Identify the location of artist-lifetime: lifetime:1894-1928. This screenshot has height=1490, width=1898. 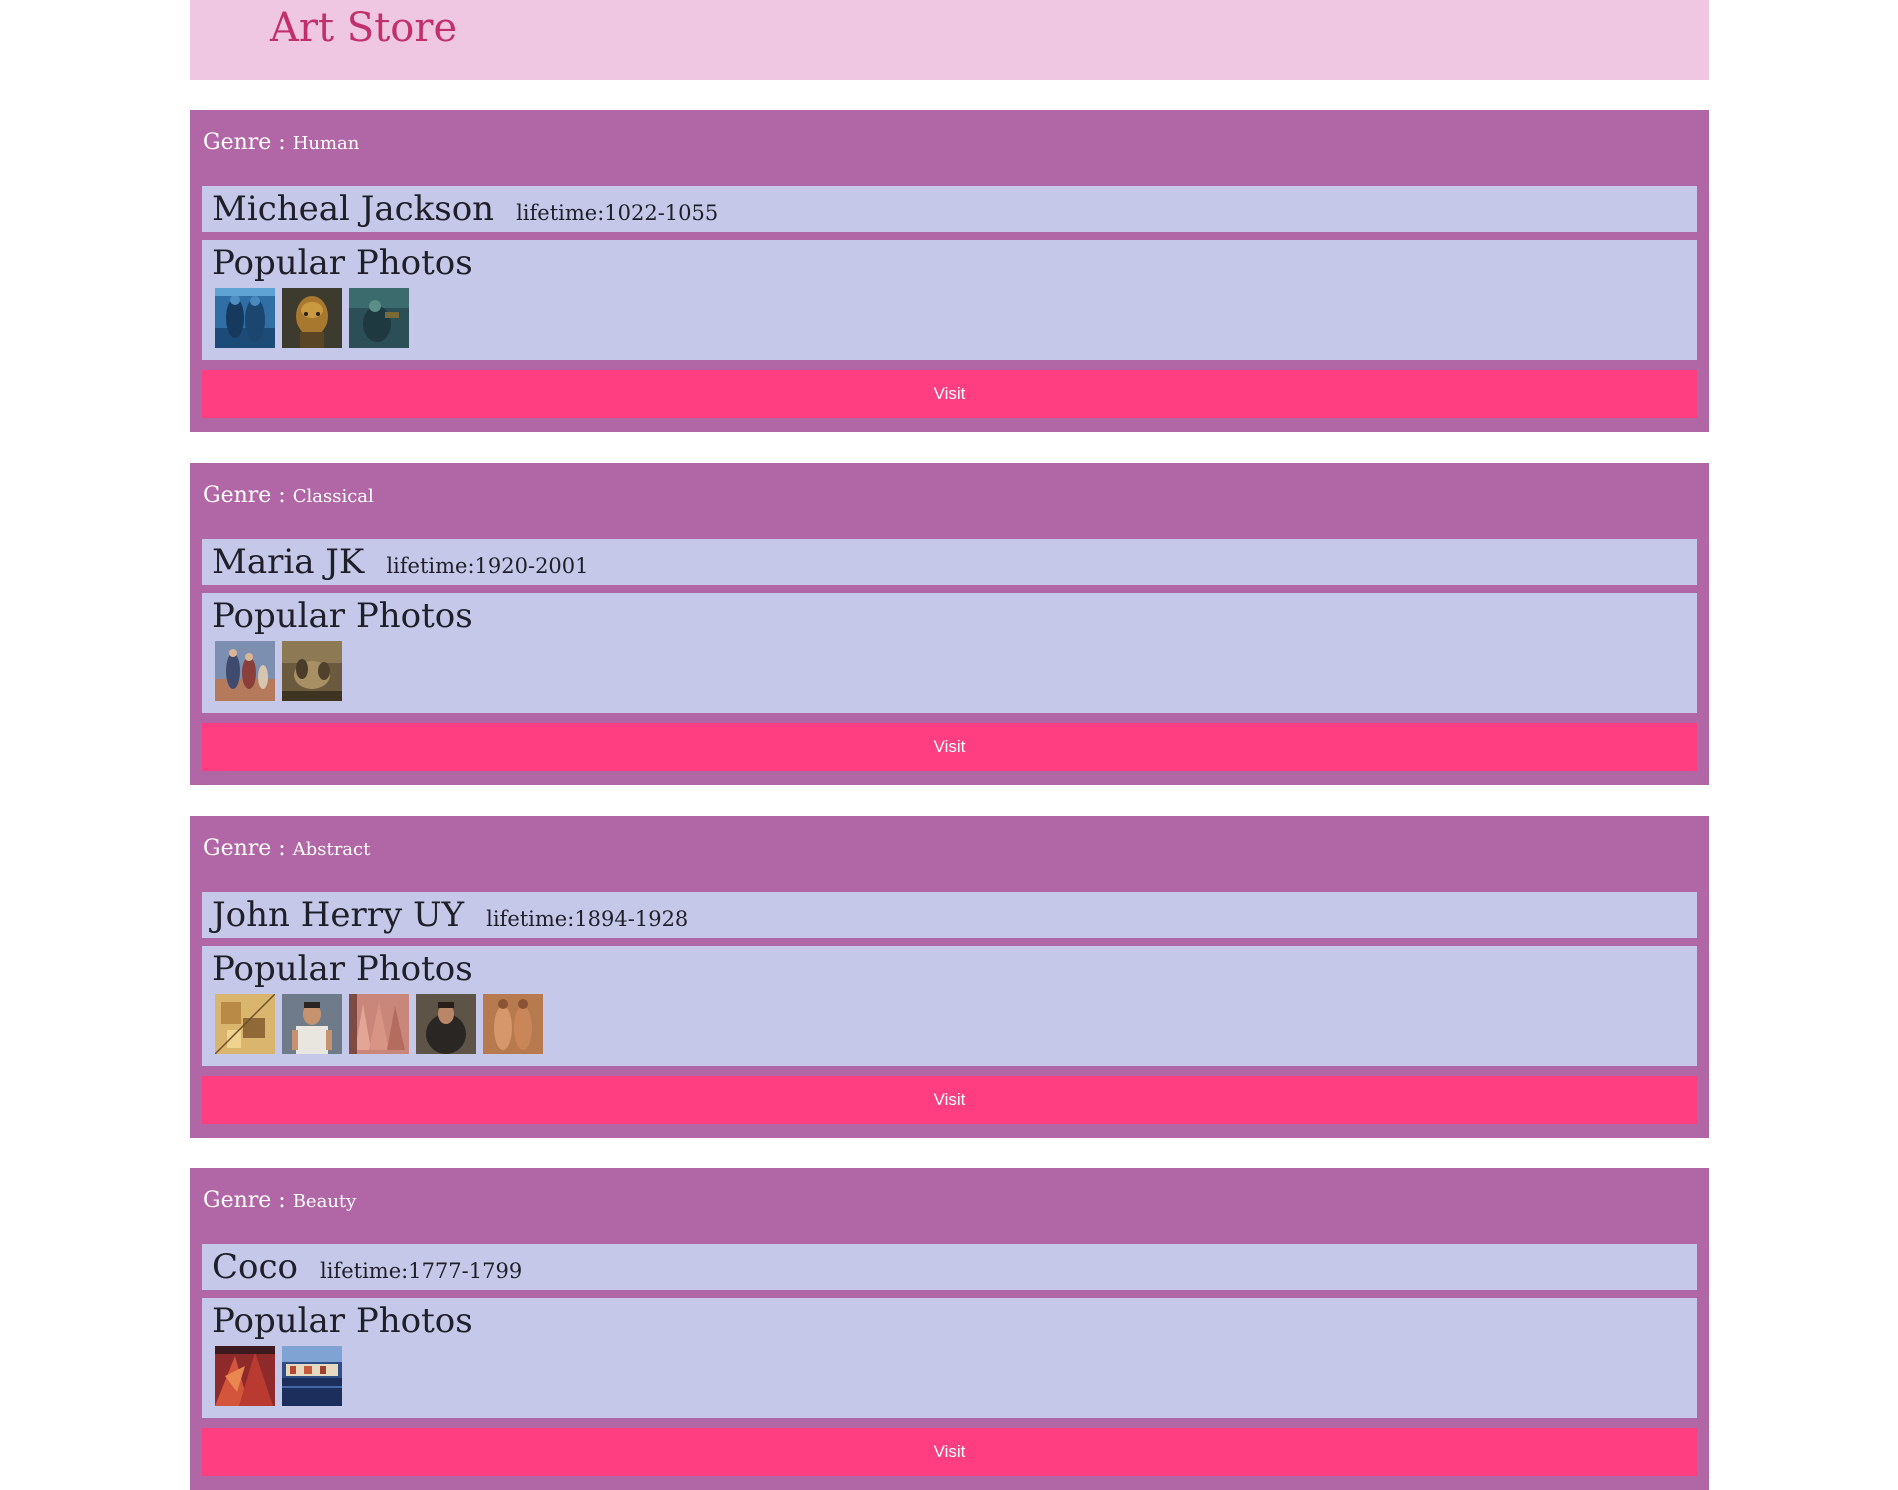
(587, 919).